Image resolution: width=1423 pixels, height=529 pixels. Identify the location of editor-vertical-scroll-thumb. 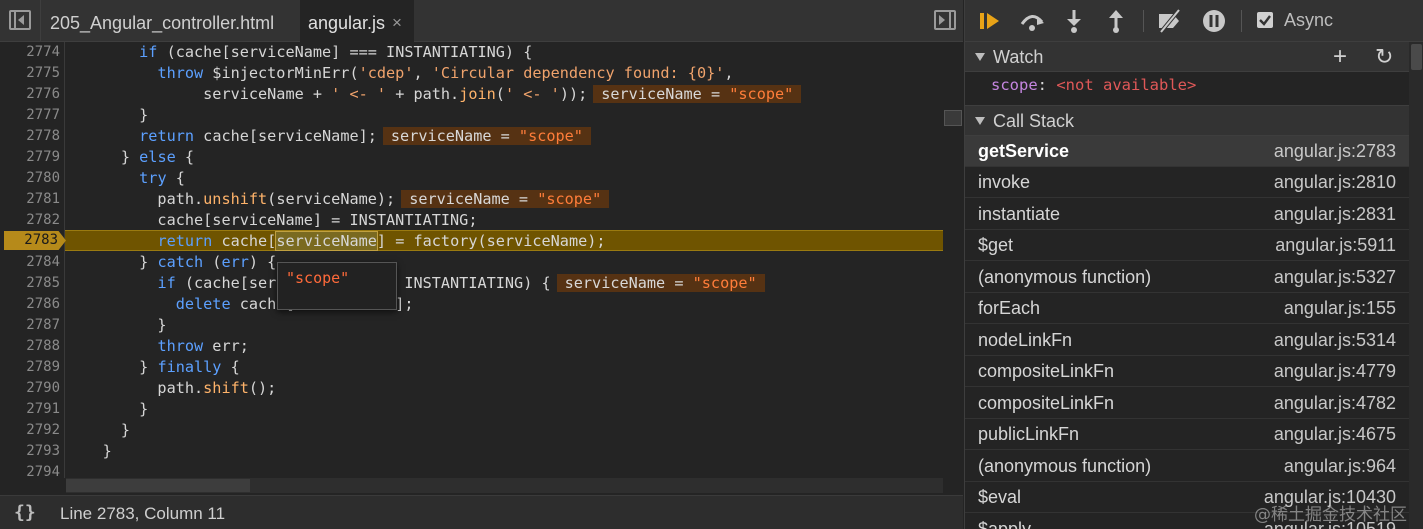
(953, 118).